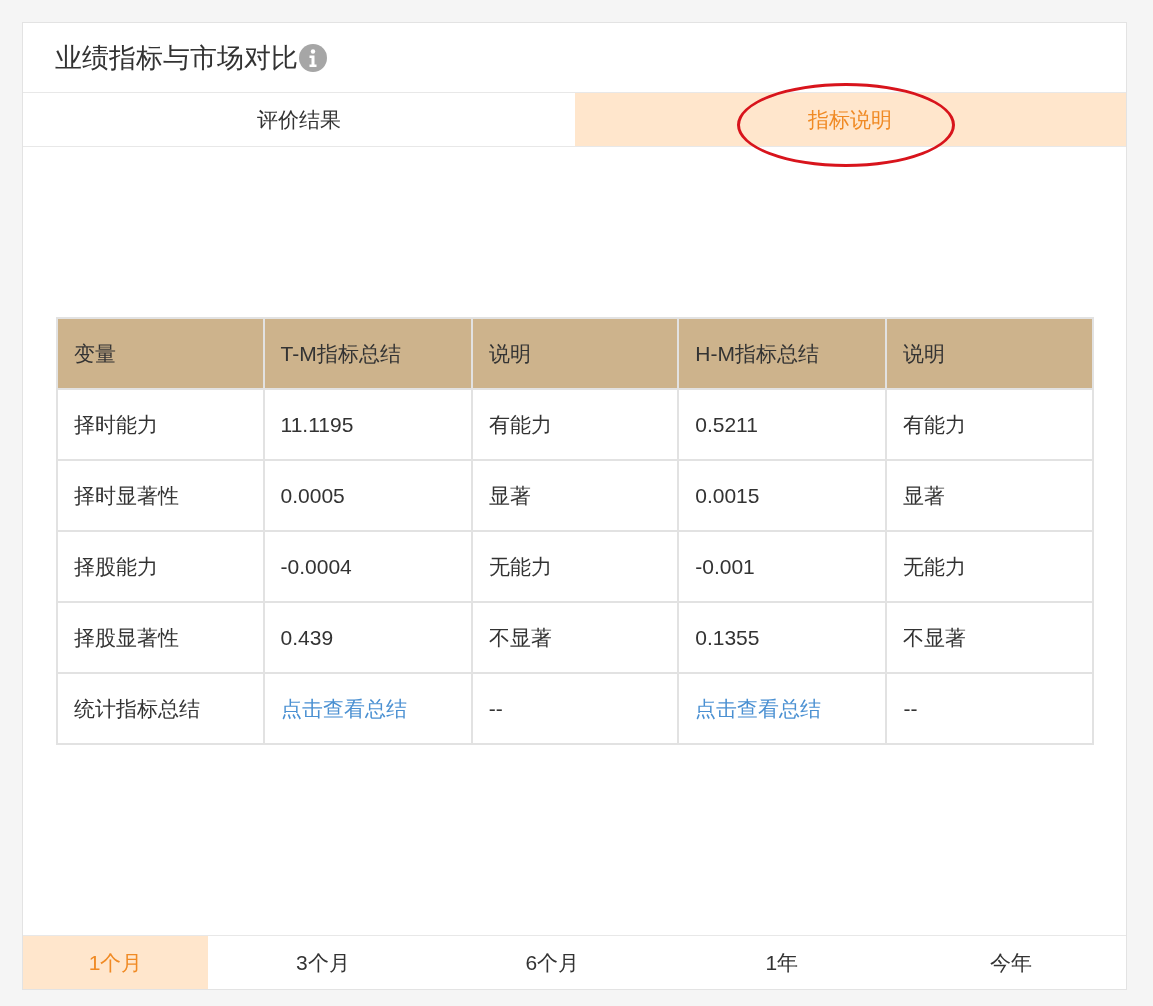 This screenshot has height=1006, width=1153. I want to click on period-tab: 6个月, so click(552, 962).